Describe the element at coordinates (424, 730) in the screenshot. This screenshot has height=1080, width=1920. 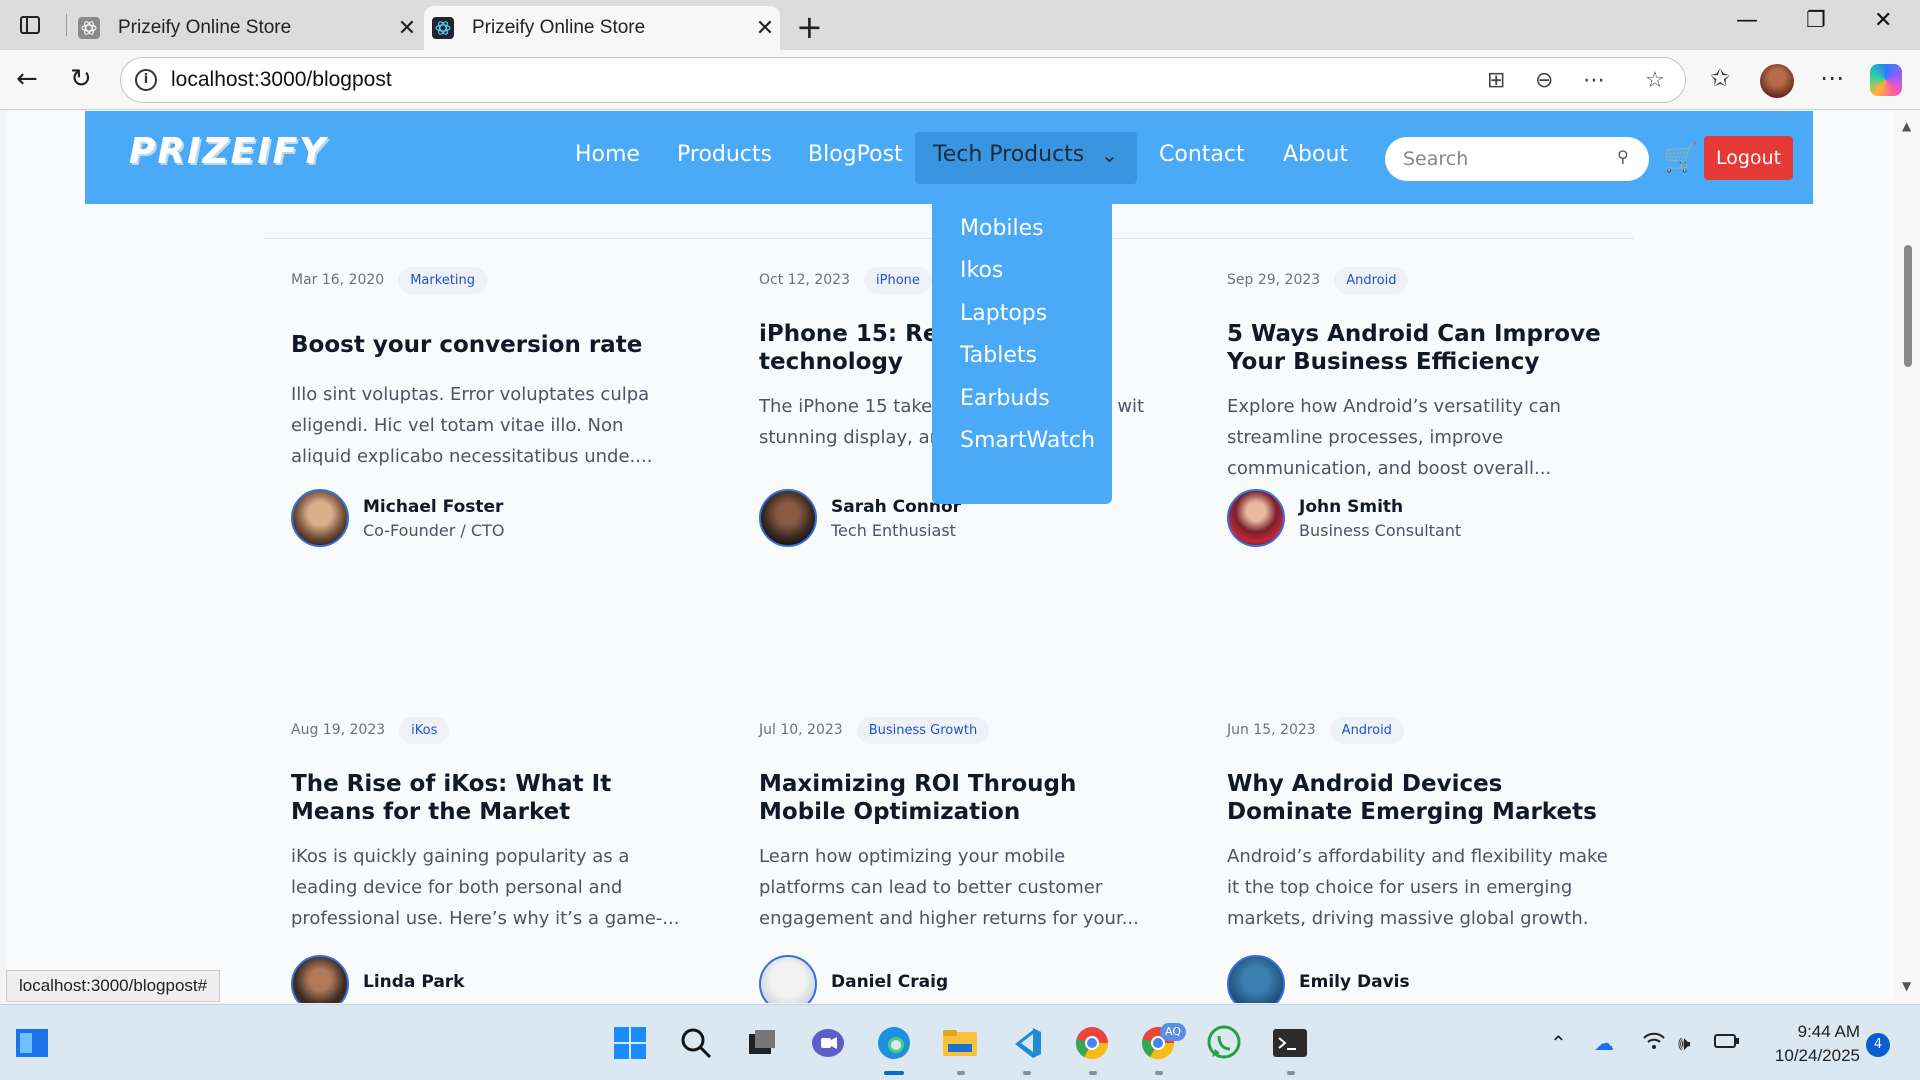
I see `post-tag: iKos` at that location.